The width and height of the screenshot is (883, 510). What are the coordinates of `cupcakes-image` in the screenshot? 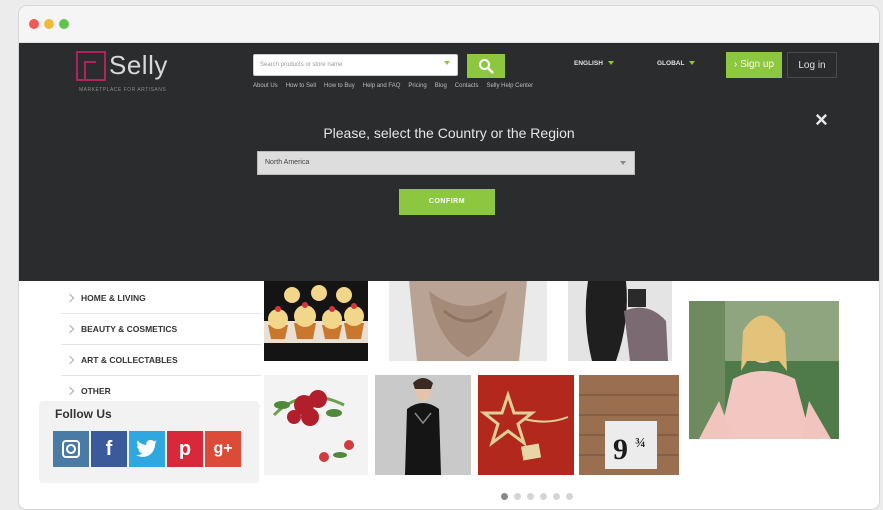 It's located at (316, 321).